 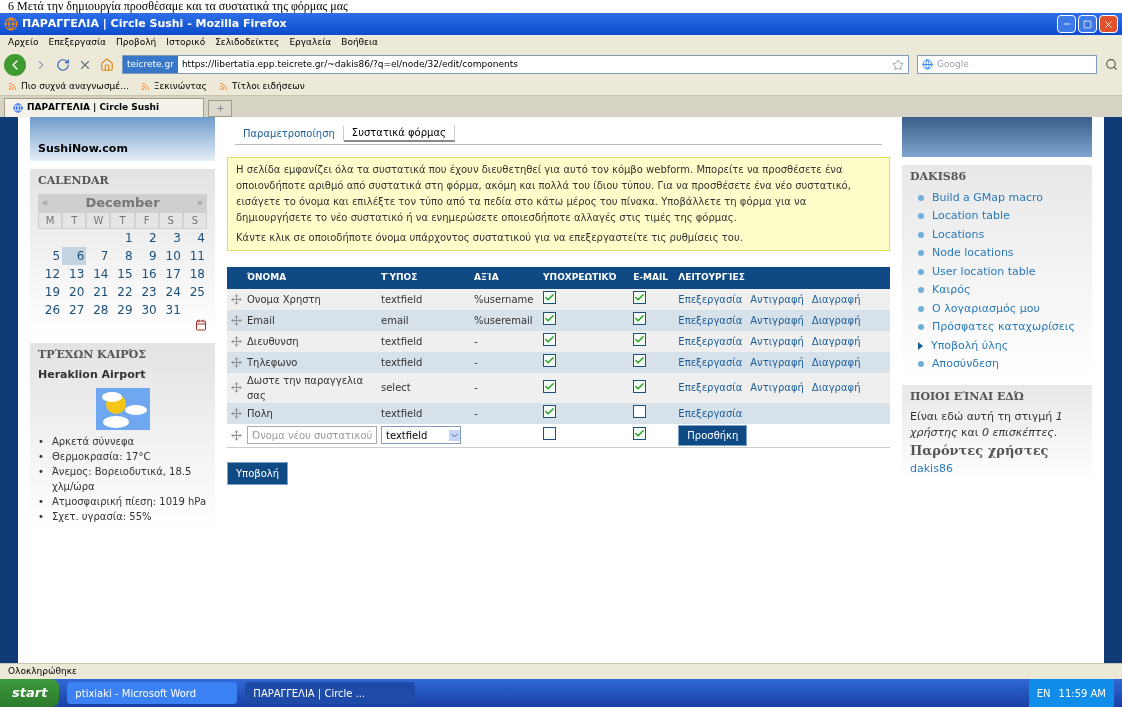 I want to click on calendar-day: 2, so click(x=146, y=237).